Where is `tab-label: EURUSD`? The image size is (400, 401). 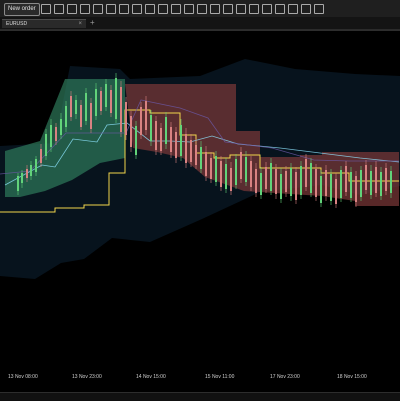
tab-label: EURUSD is located at coordinates (17, 24).